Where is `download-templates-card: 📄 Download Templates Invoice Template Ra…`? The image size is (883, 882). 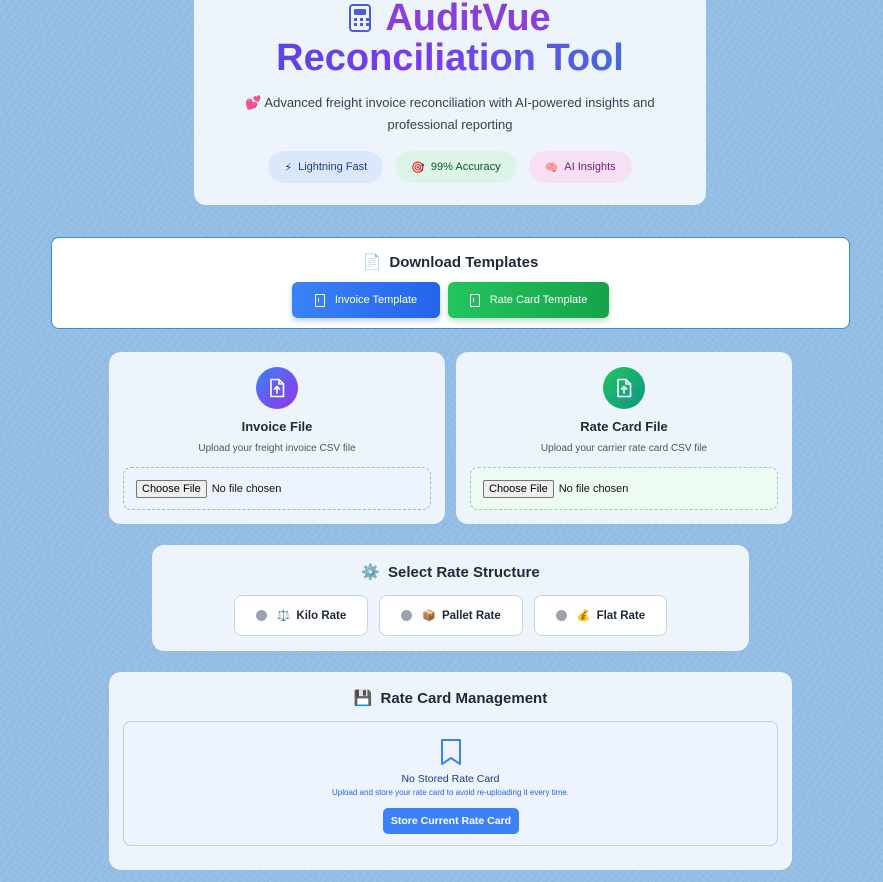
download-templates-card: 📄 Download Templates Invoice Template Ra… is located at coordinates (450, 283).